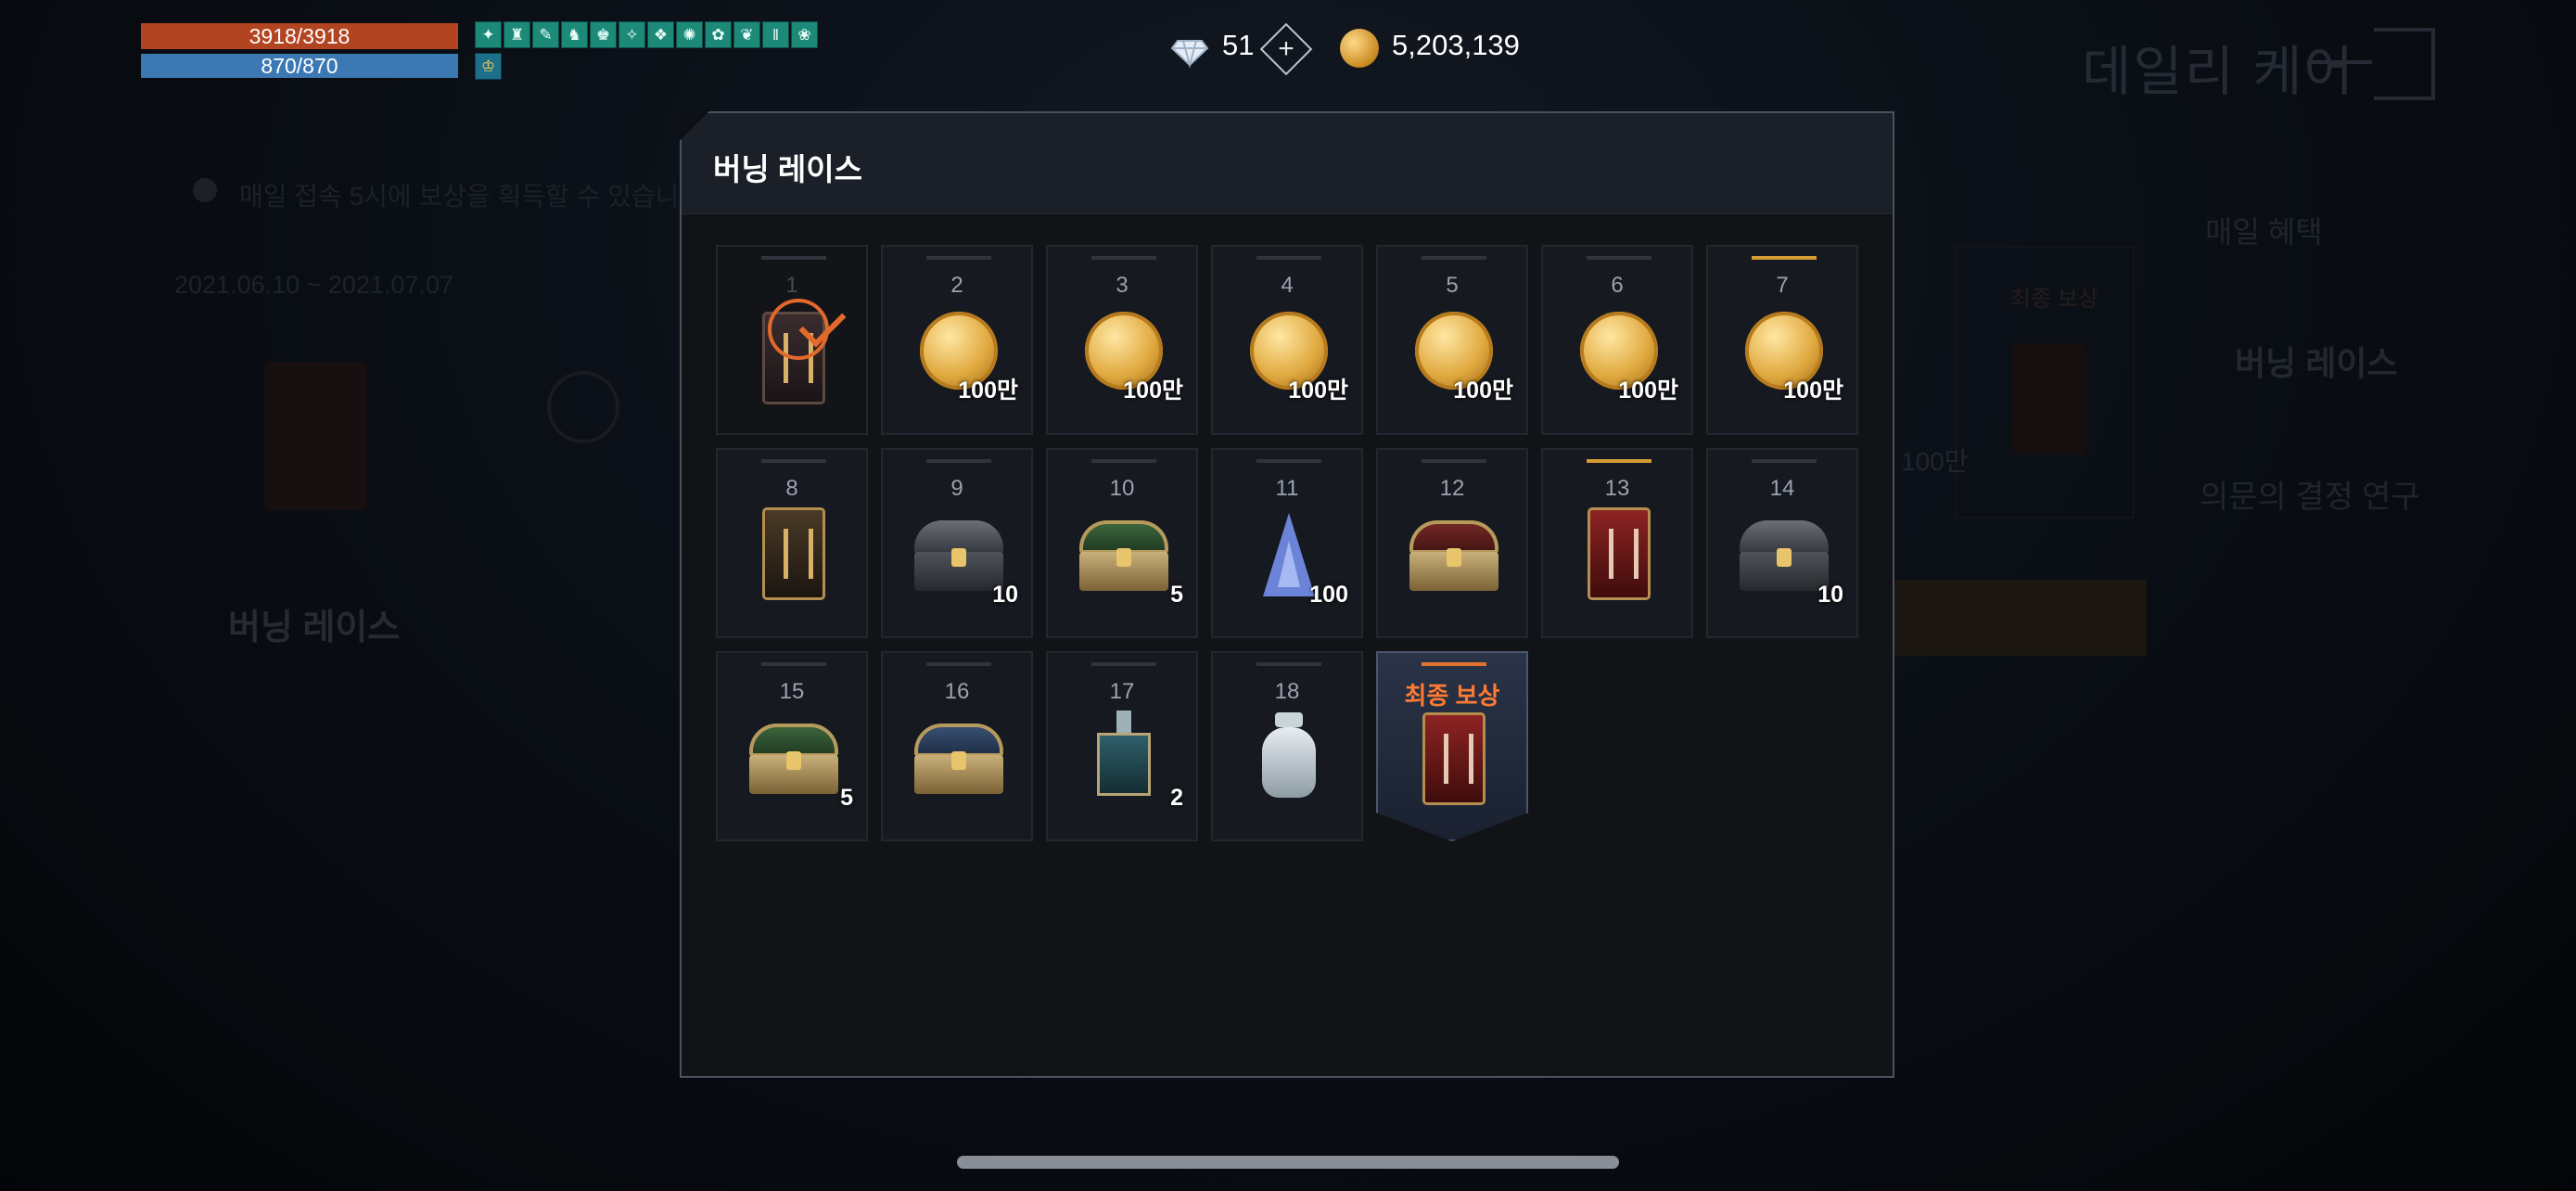 The height and width of the screenshot is (1191, 2576). What do you see at coordinates (603, 35) in the screenshot?
I see `buff-icon: ♚` at bounding box center [603, 35].